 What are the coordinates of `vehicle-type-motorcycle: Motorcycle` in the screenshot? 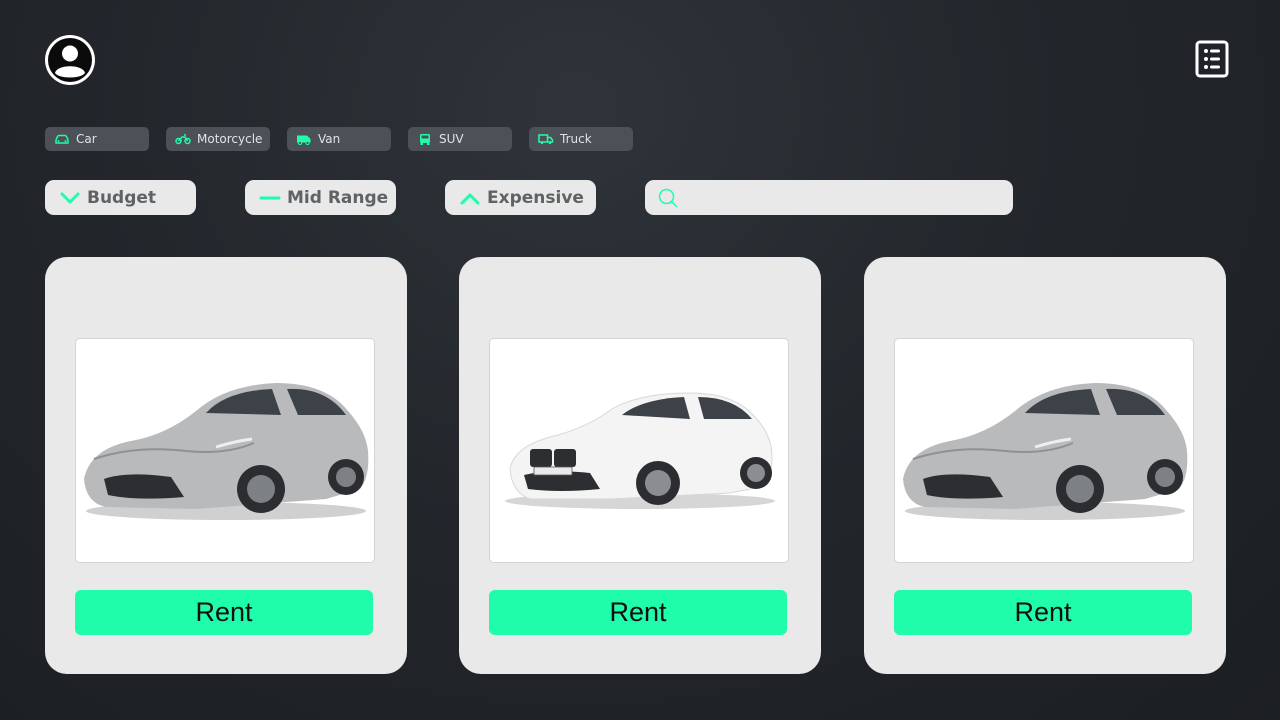 It's located at (218, 139).